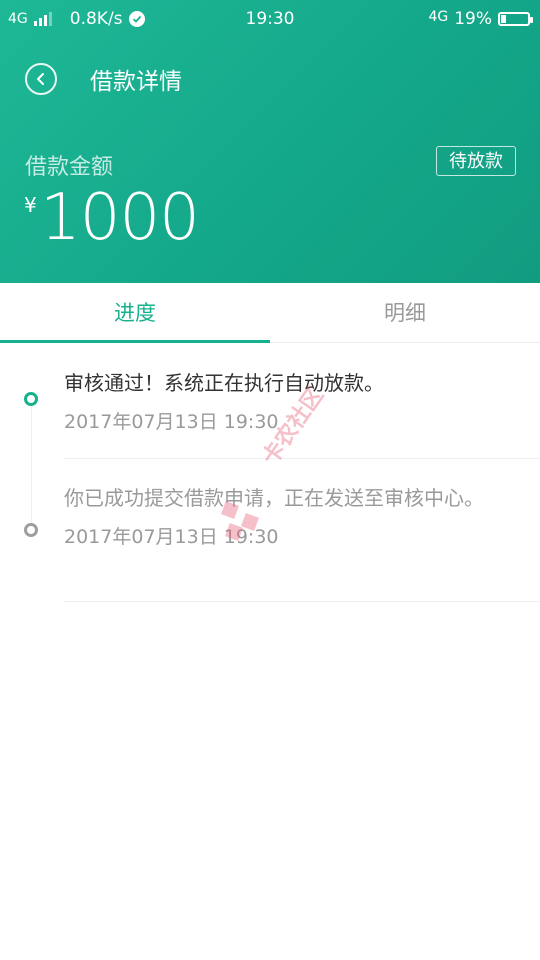 The image size is (540, 960). Describe the element at coordinates (30, 205) in the screenshot. I see `currency-symbol: ¥` at that location.